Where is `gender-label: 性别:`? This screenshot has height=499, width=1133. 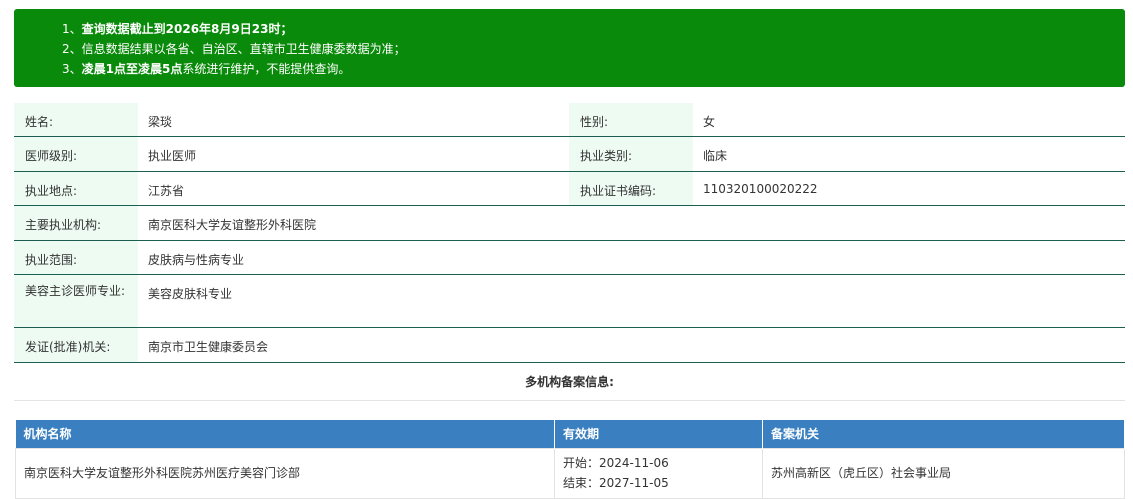
gender-label: 性别: is located at coordinates (631, 119).